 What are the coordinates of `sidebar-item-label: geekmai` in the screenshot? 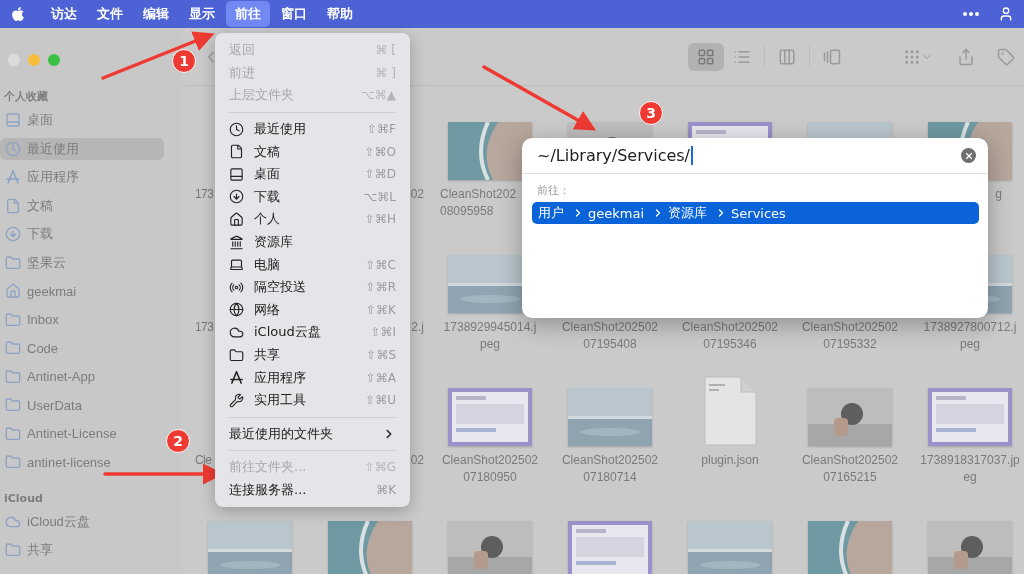 It's located at (52, 291).